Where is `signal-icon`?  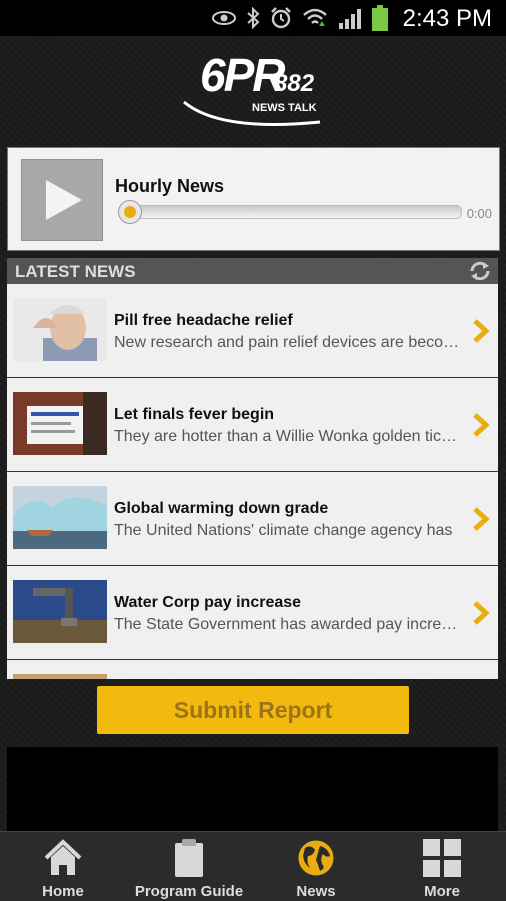
signal-icon is located at coordinates (350, 19).